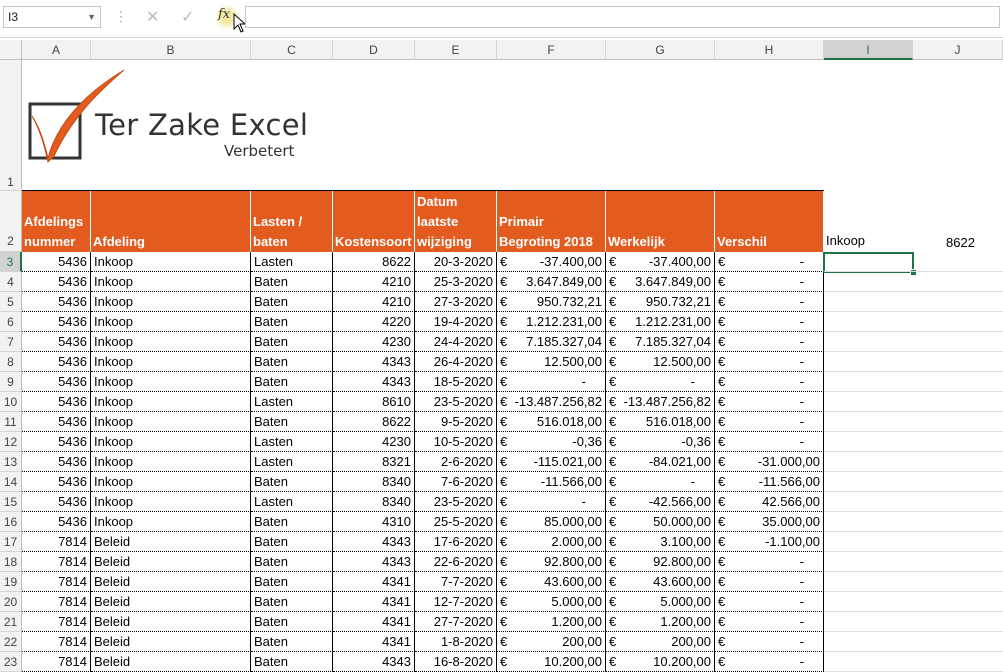 The image size is (1003, 672). Describe the element at coordinates (868, 262) in the screenshot. I see `selected-cell-i3` at that location.